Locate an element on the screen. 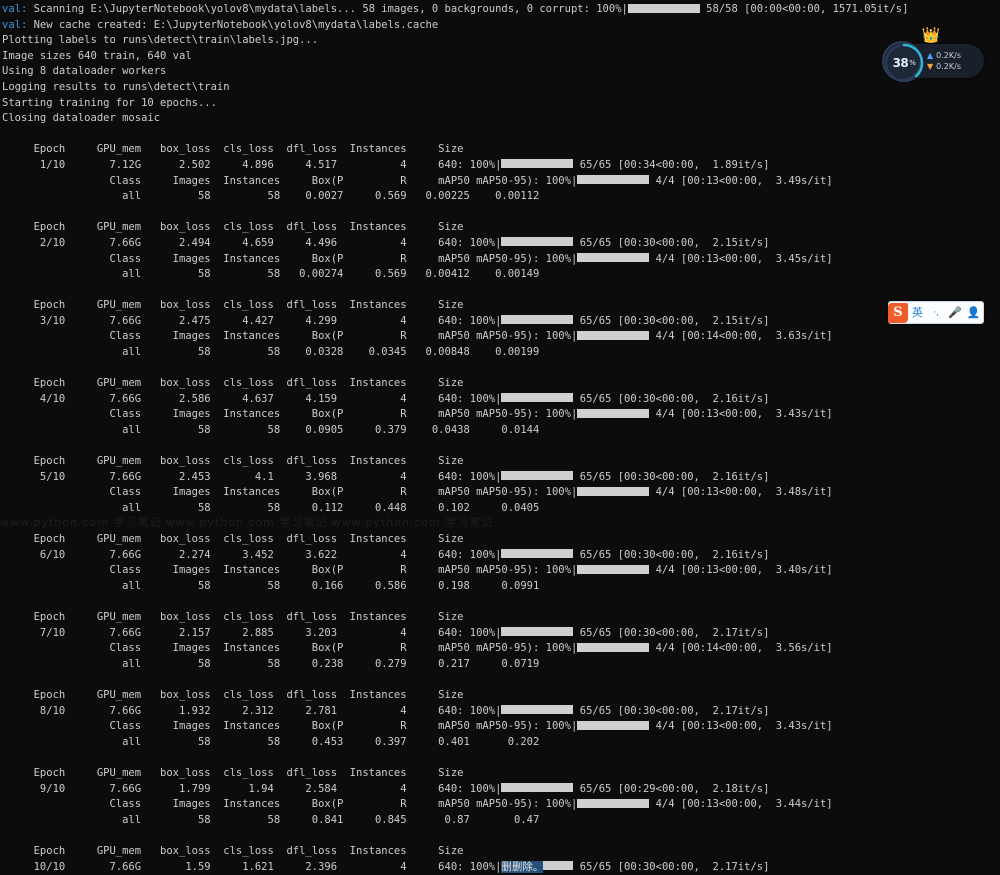 Image resolution: width=1000 pixels, height=875 pixels. val-metrics-5: all 58 58 0.166 0.586 0.198 0.0991 is located at coordinates (501, 587).